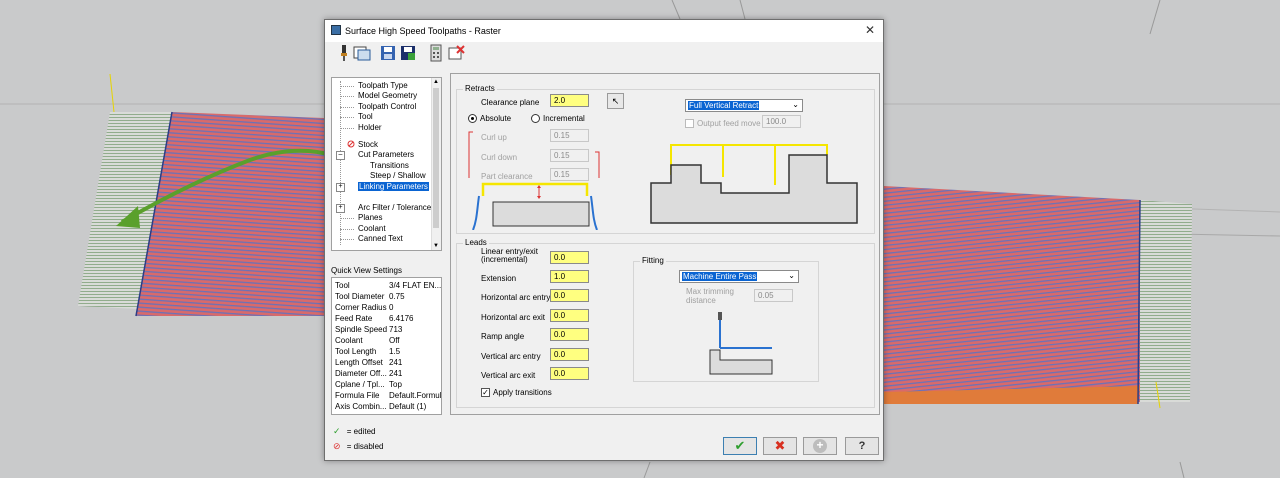 The height and width of the screenshot is (478, 1280). I want to click on help-icon: ?, so click(862, 446).